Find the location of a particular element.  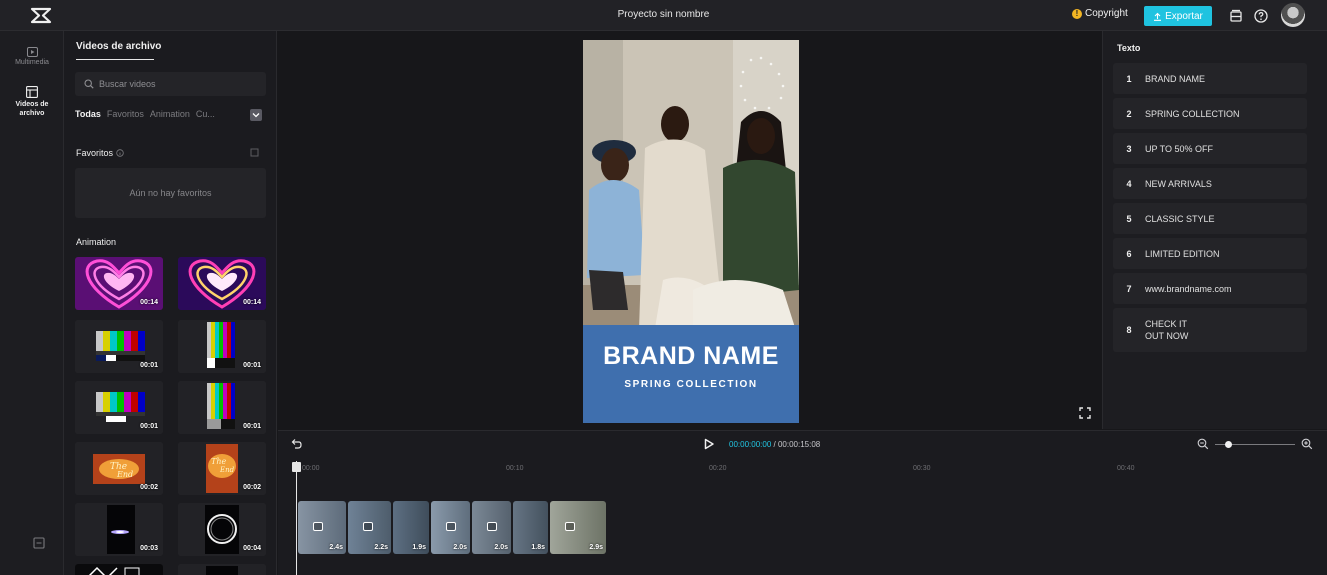

text-item: 7 www.brandname.com is located at coordinates (1210, 288).